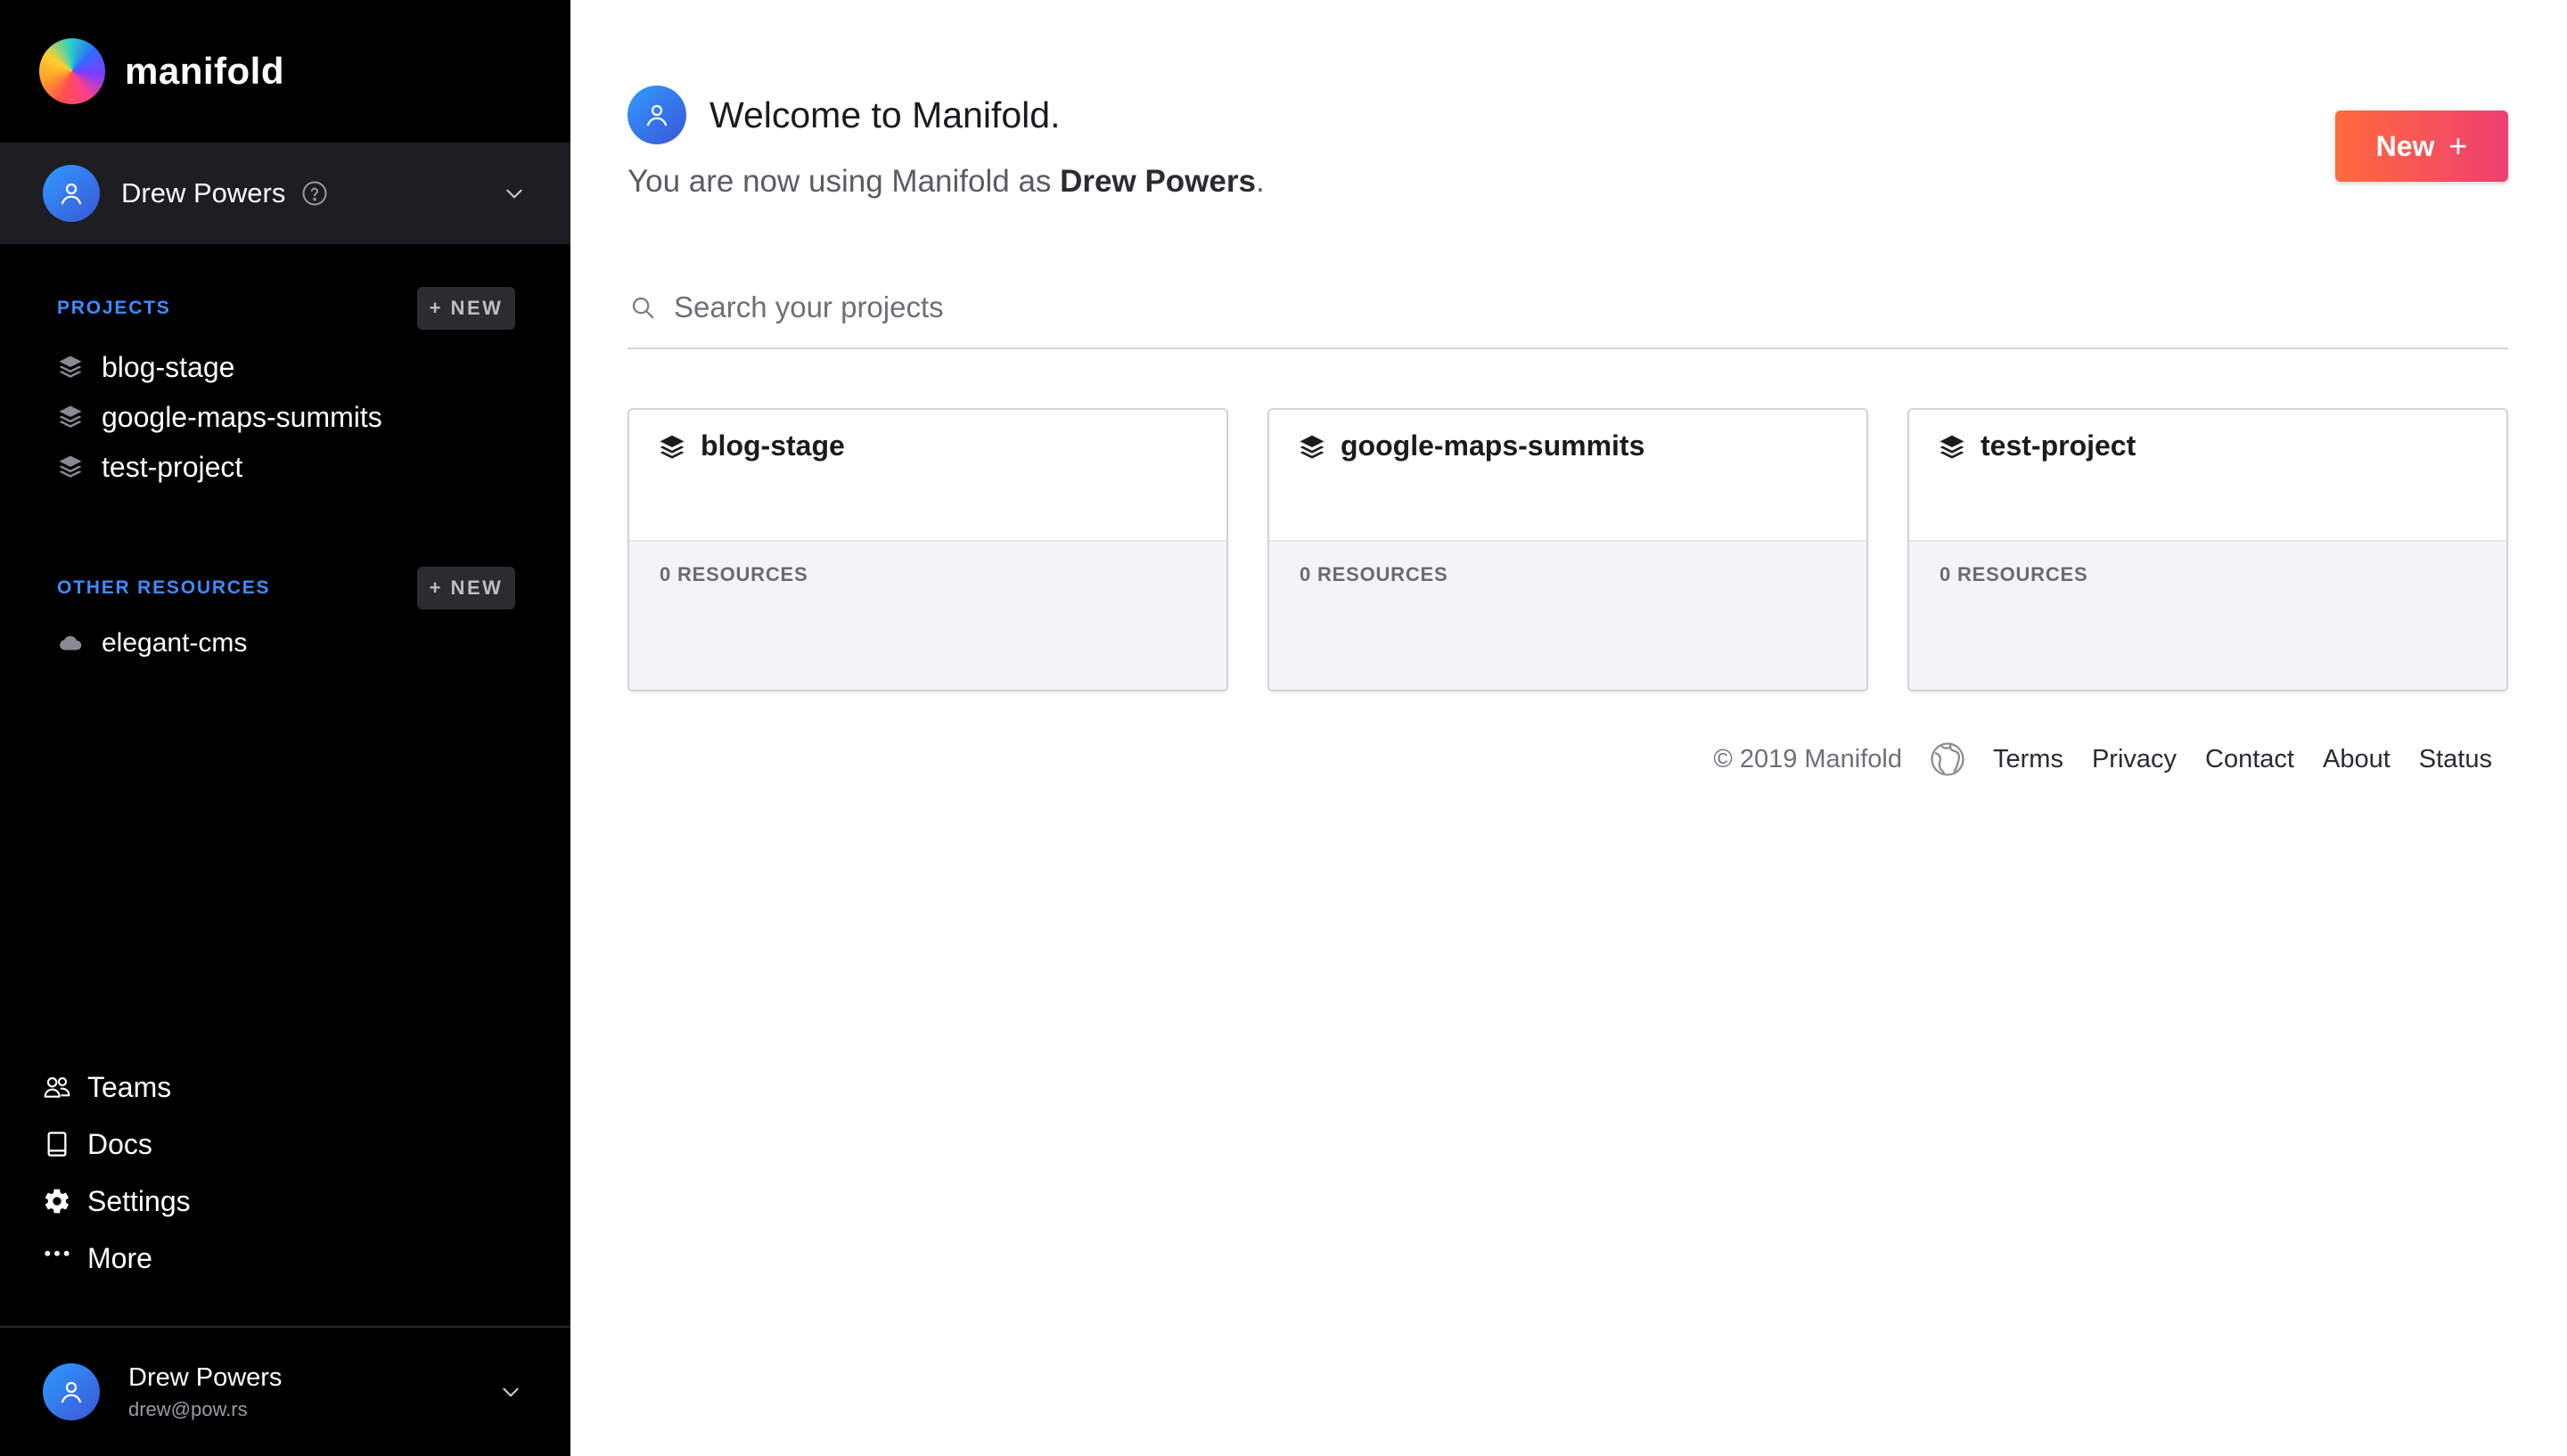  I want to click on user-switcher: Drew Powers, so click(285, 194).